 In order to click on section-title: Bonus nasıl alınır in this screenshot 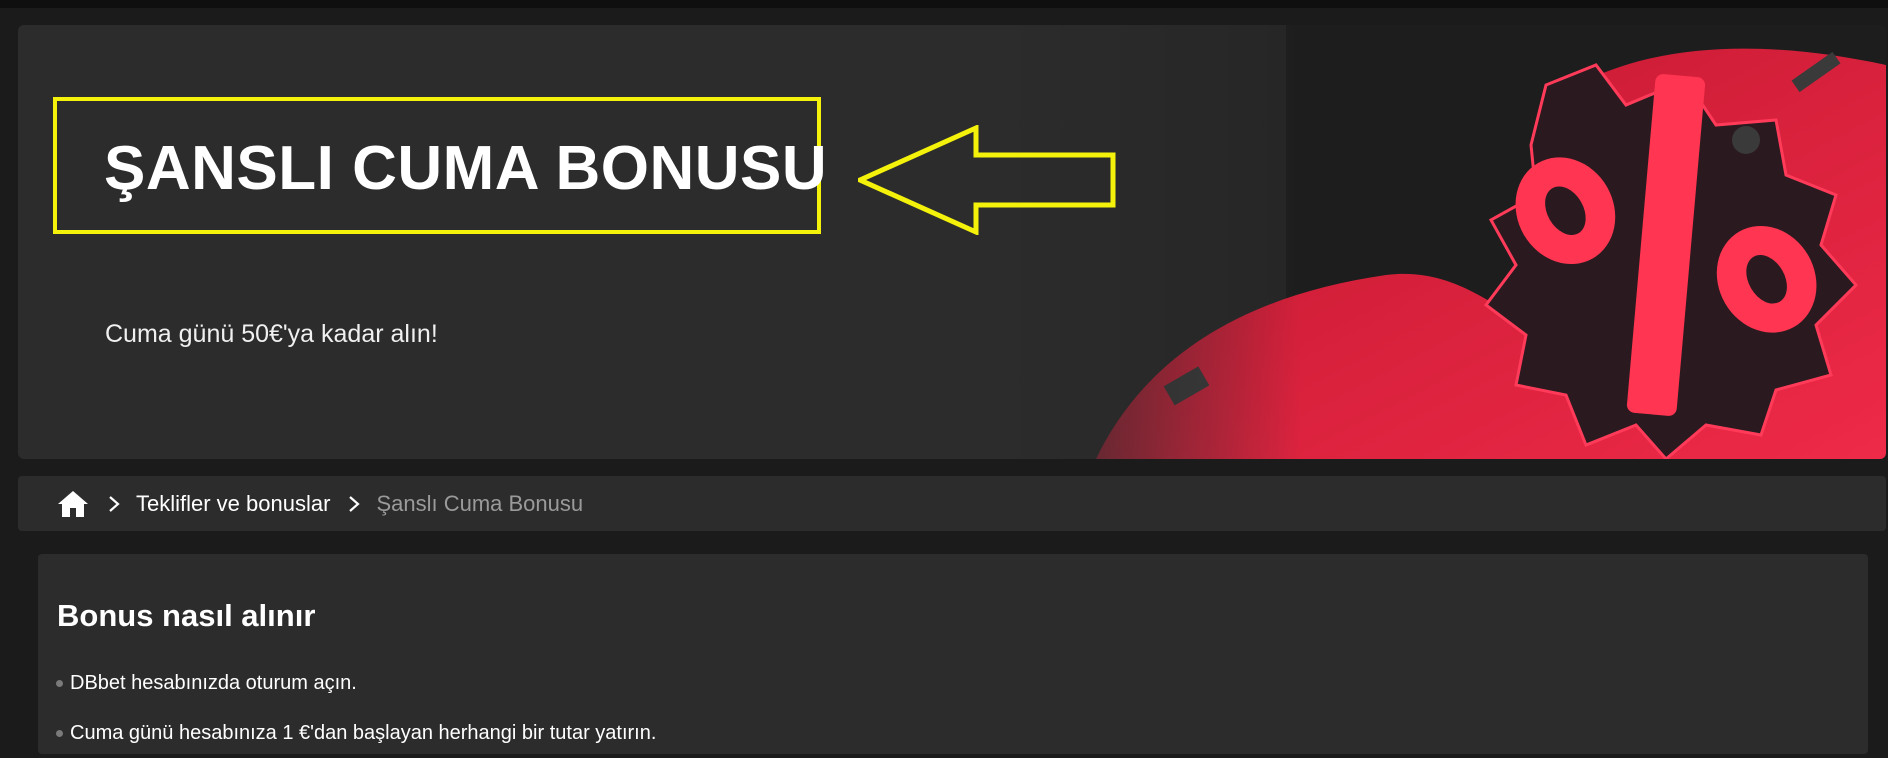, I will do `click(186, 615)`.